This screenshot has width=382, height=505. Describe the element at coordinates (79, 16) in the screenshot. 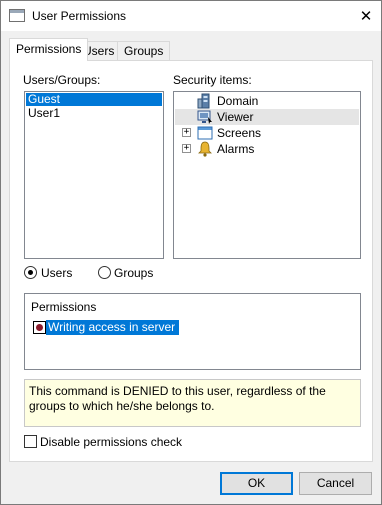

I see `window-title: User Permissions` at that location.